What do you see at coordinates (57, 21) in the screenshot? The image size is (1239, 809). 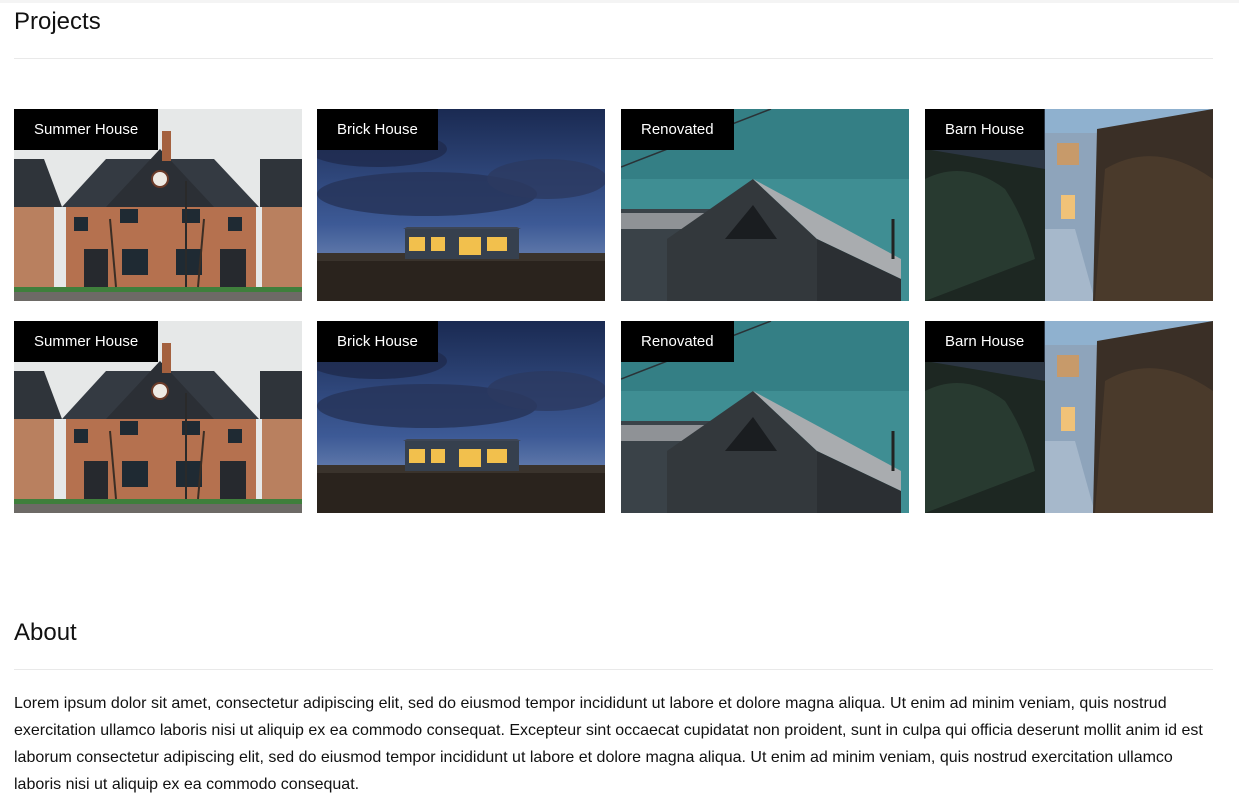 I see `projects-title: Projects` at bounding box center [57, 21].